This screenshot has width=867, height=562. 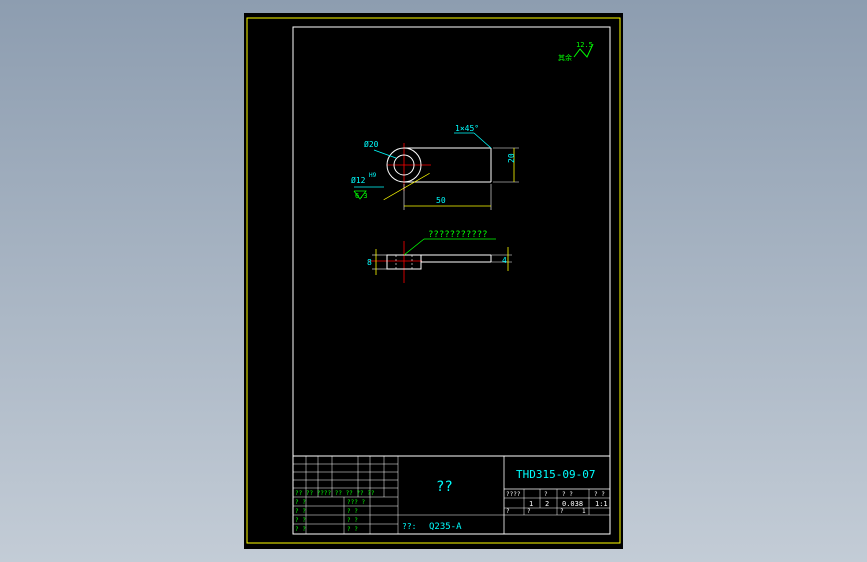 What do you see at coordinates (584, 45) in the screenshot?
I see `roughness-value: 12.5` at bounding box center [584, 45].